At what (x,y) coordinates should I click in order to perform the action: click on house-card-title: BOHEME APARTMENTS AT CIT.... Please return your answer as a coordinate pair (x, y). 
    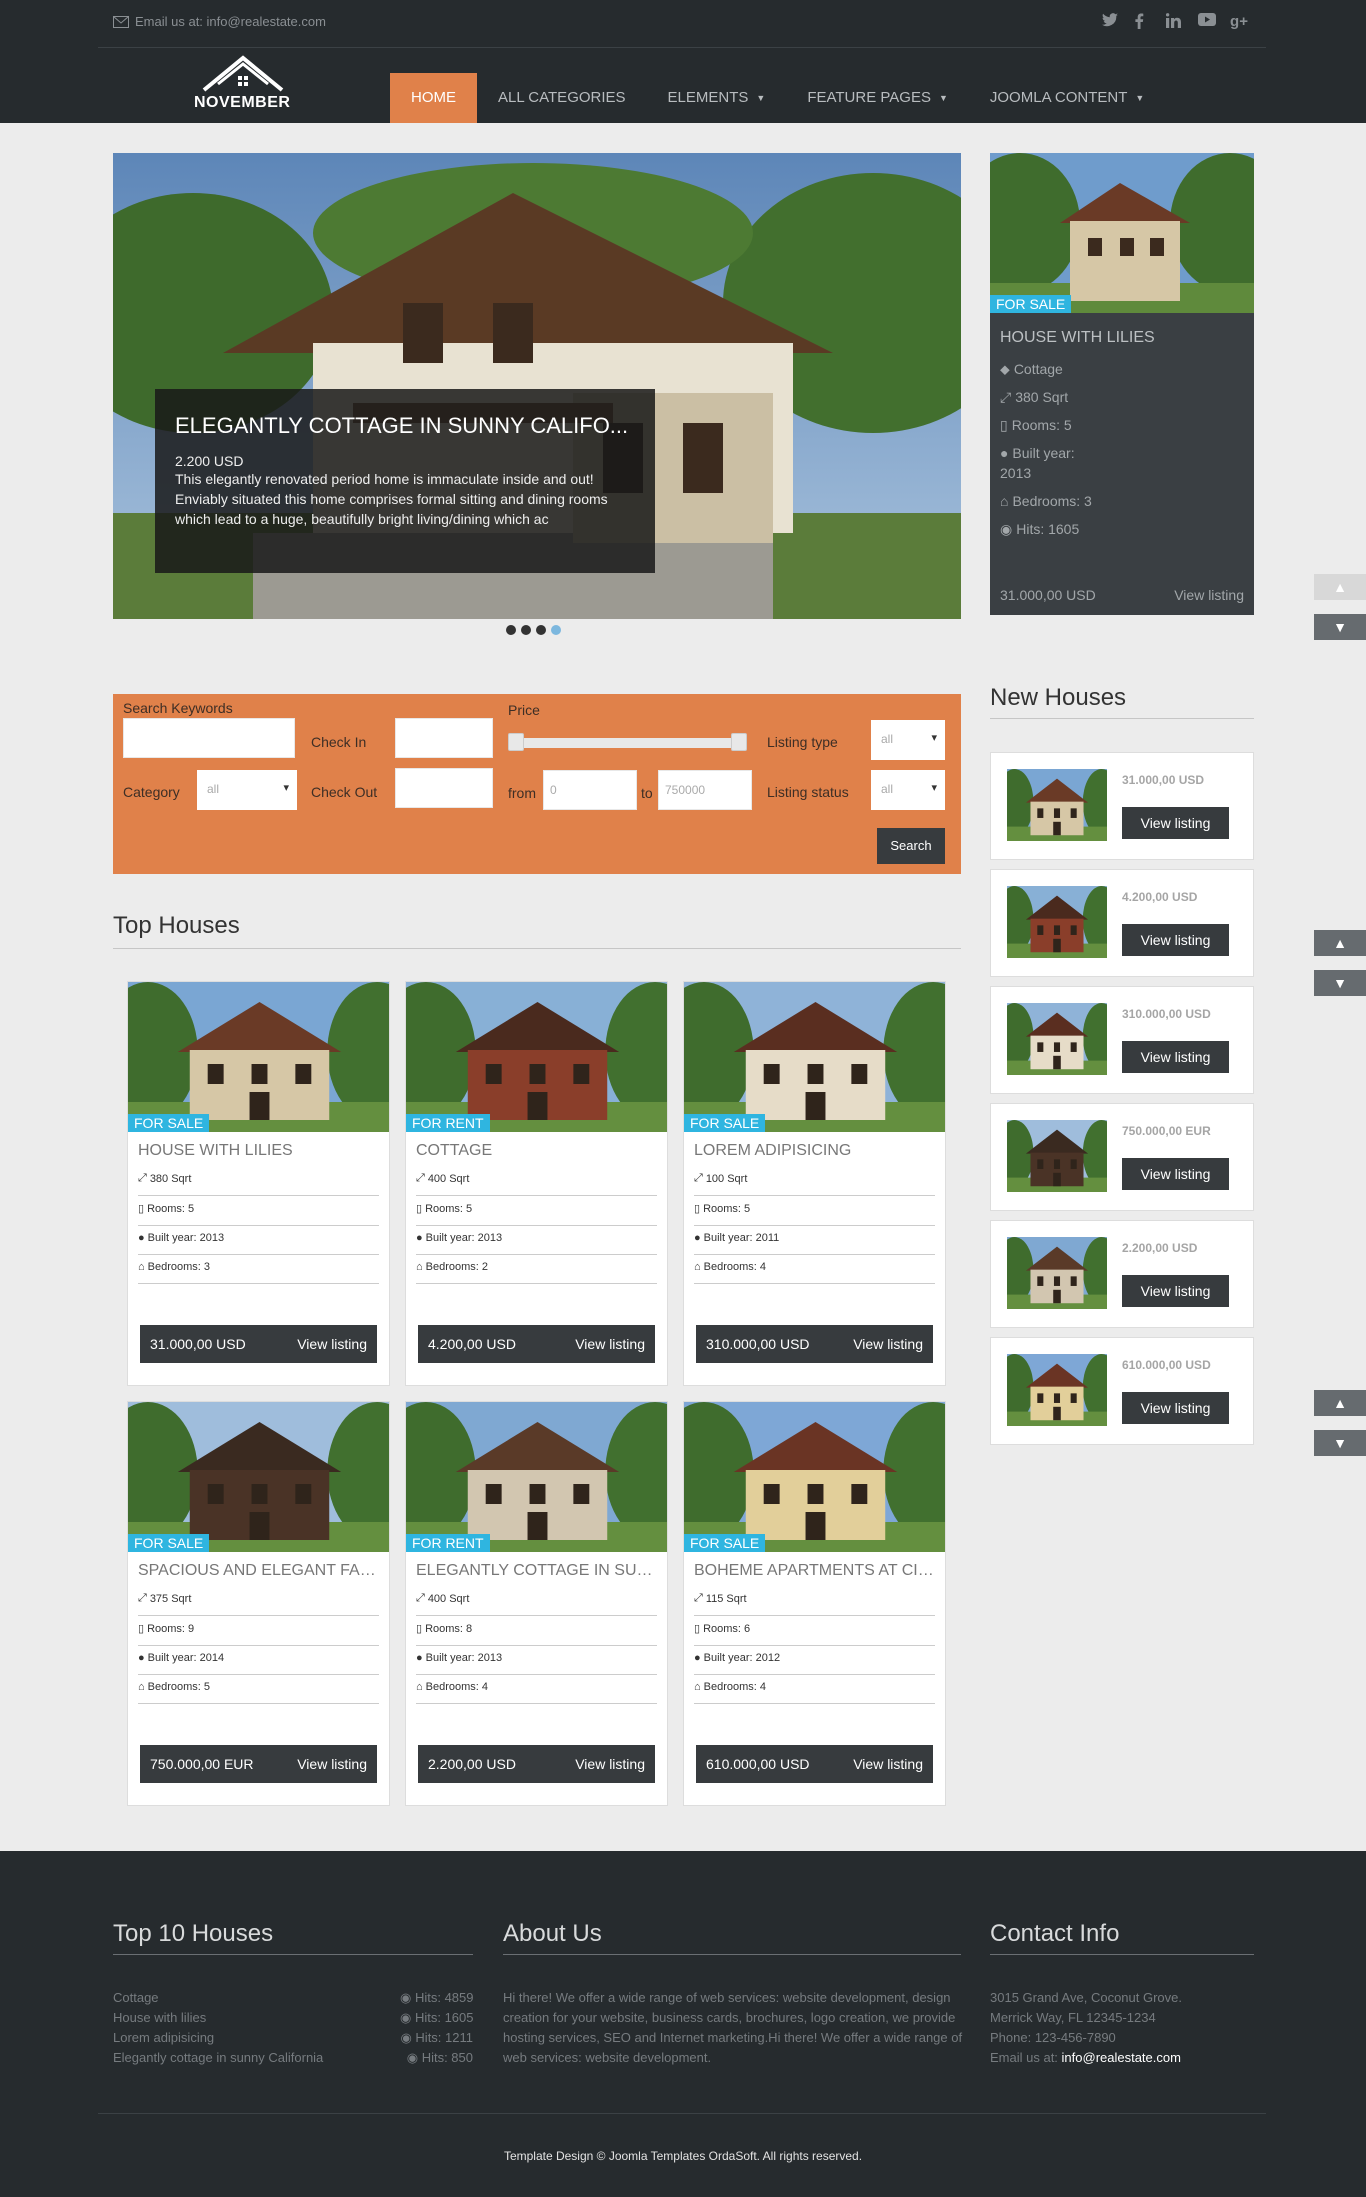
    Looking at the image, I should click on (814, 1569).